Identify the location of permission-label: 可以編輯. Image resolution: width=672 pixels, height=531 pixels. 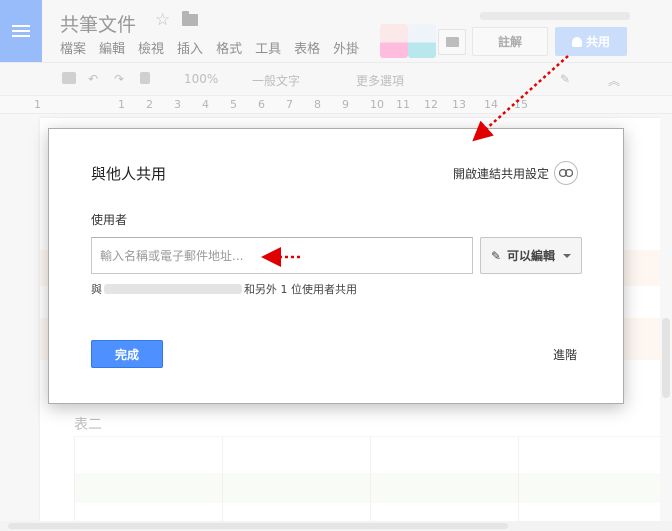
(531, 256).